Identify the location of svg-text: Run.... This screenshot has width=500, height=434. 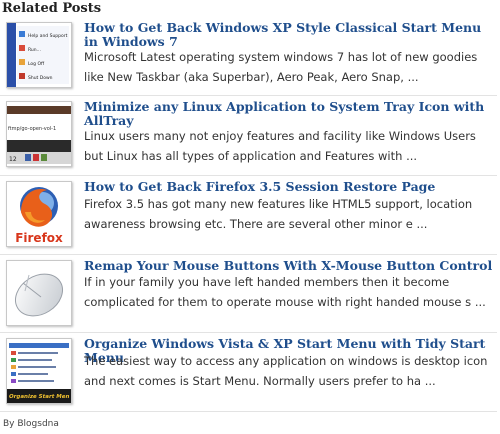
(34, 50).